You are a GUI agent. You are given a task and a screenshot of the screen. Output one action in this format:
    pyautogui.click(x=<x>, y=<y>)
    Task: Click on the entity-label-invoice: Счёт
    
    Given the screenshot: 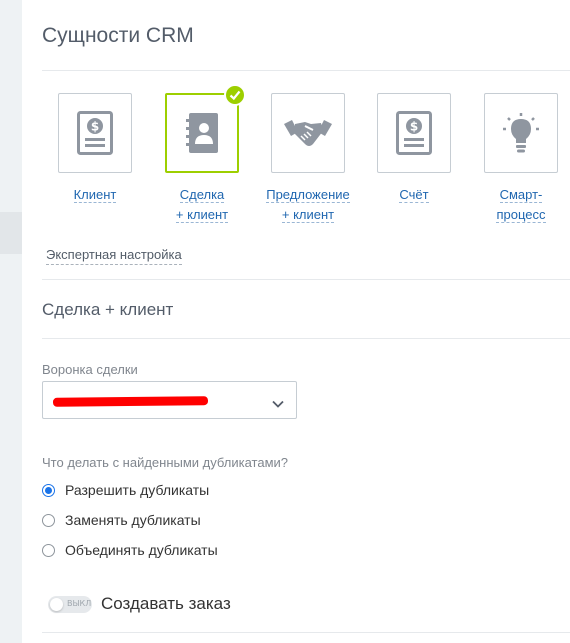 What is the action you would take?
    pyautogui.click(x=414, y=195)
    